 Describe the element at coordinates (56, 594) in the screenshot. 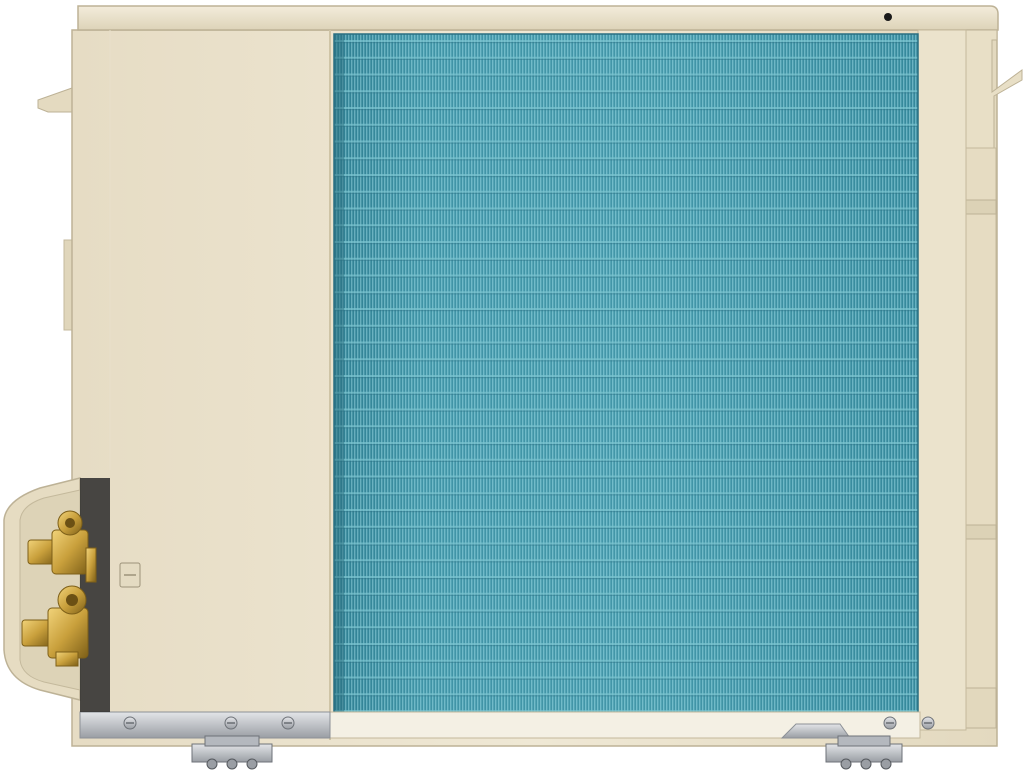

I see `service-valve-bay` at that location.